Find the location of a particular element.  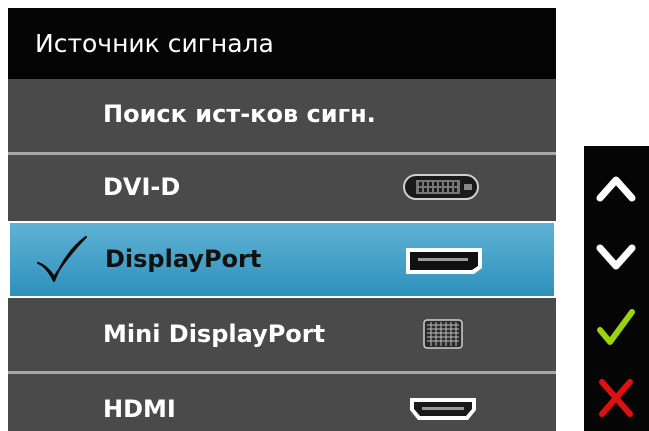

down-button is located at coordinates (616, 257).